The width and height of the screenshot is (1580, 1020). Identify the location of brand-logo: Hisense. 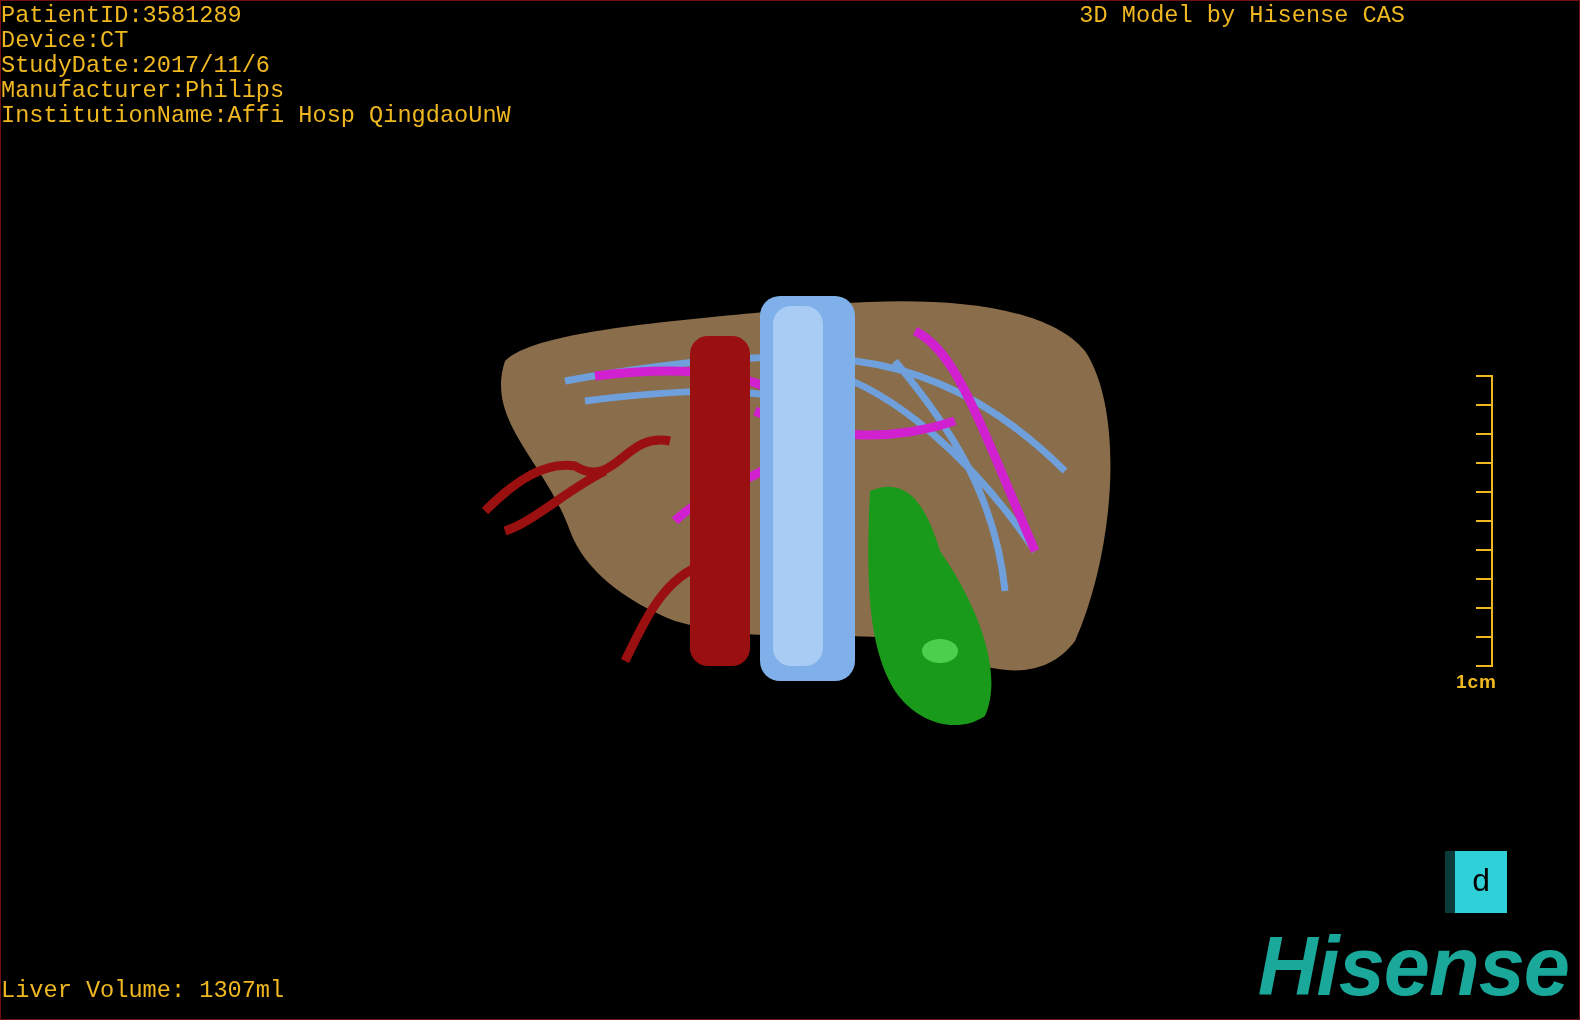
(1413, 967).